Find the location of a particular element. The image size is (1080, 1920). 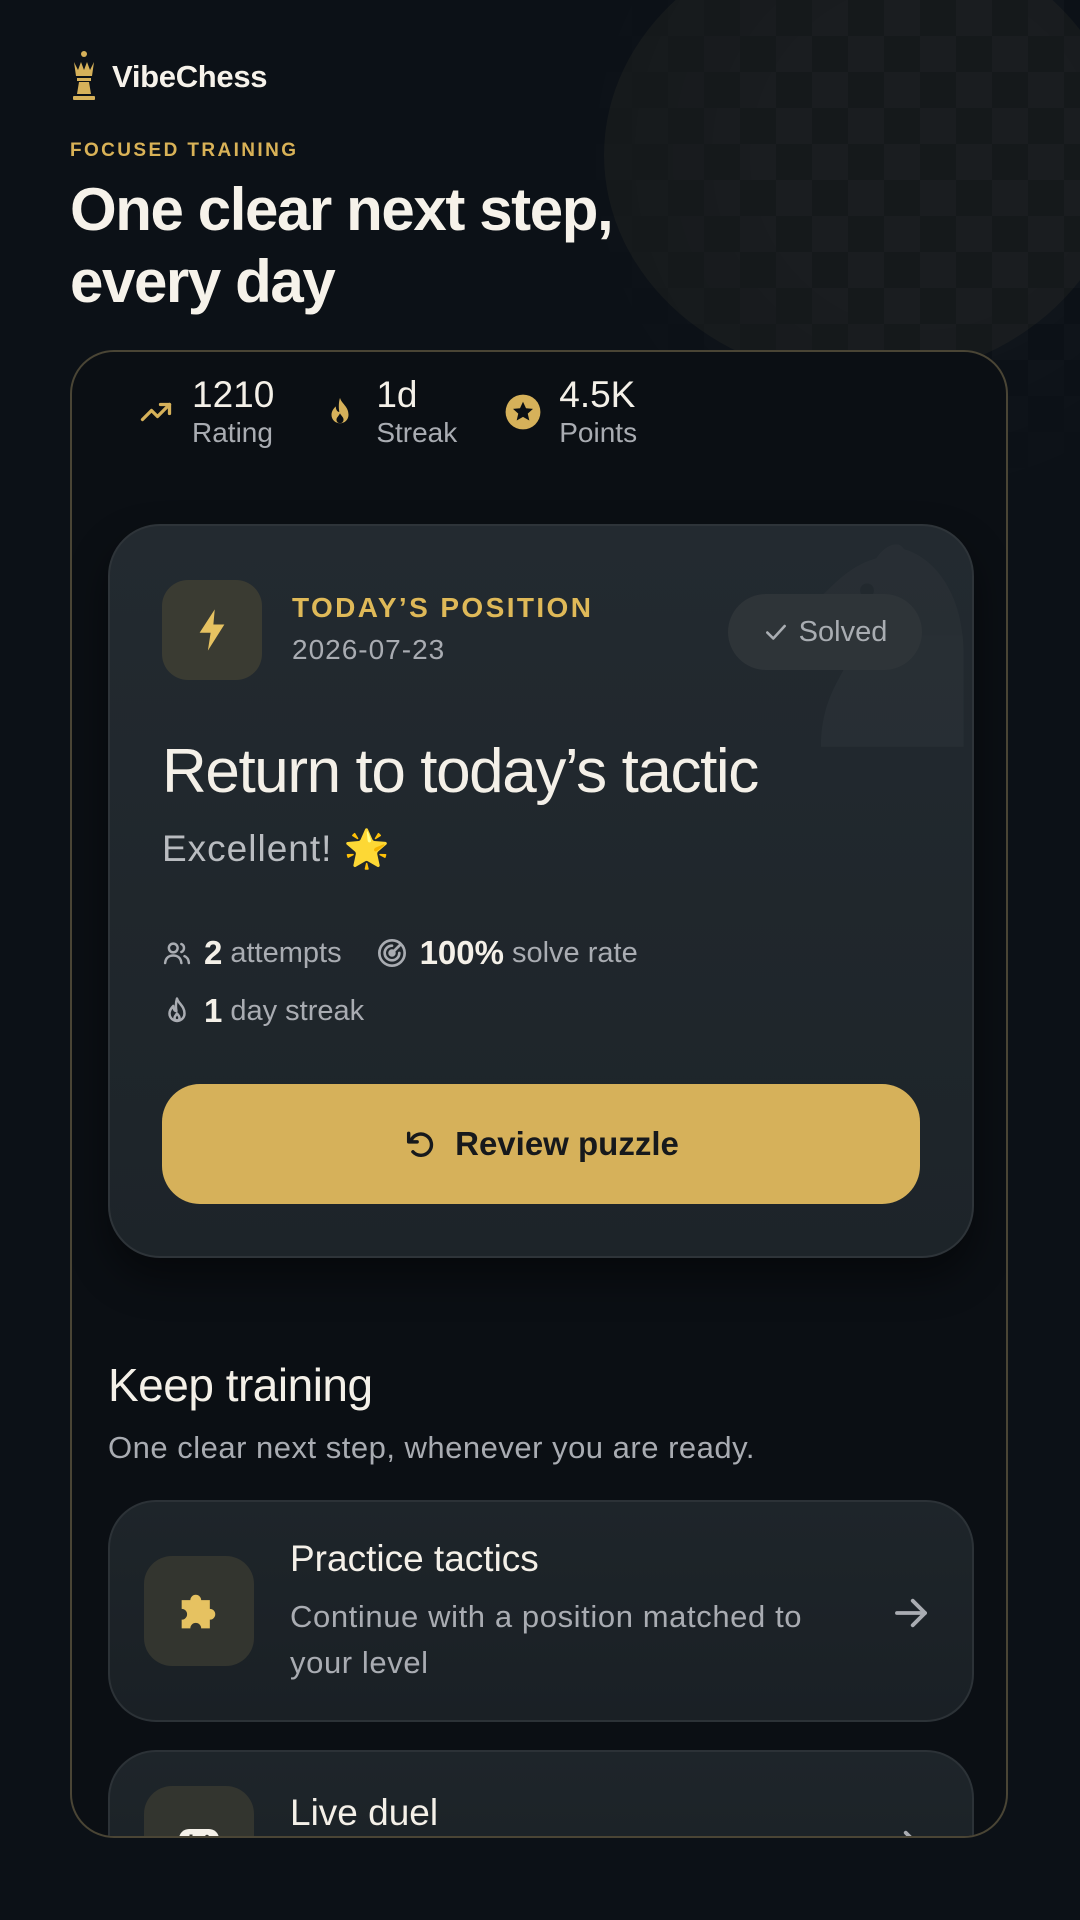

card-eyebrow: TODAY’S POSITION is located at coordinates (443, 607).